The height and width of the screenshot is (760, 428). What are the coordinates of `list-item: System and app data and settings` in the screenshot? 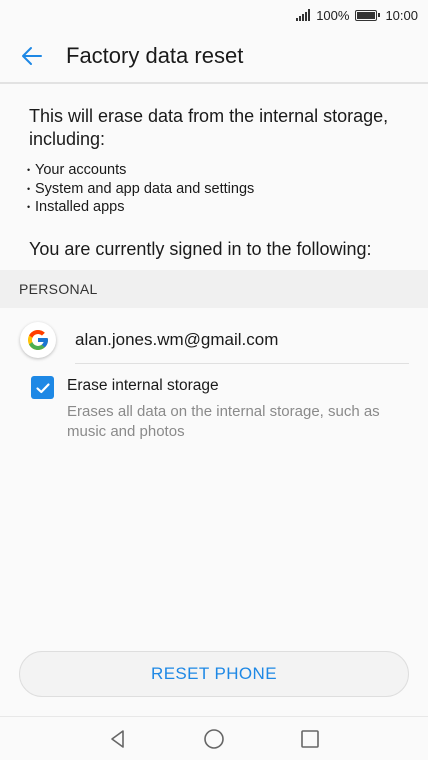 It's located at (217, 189).